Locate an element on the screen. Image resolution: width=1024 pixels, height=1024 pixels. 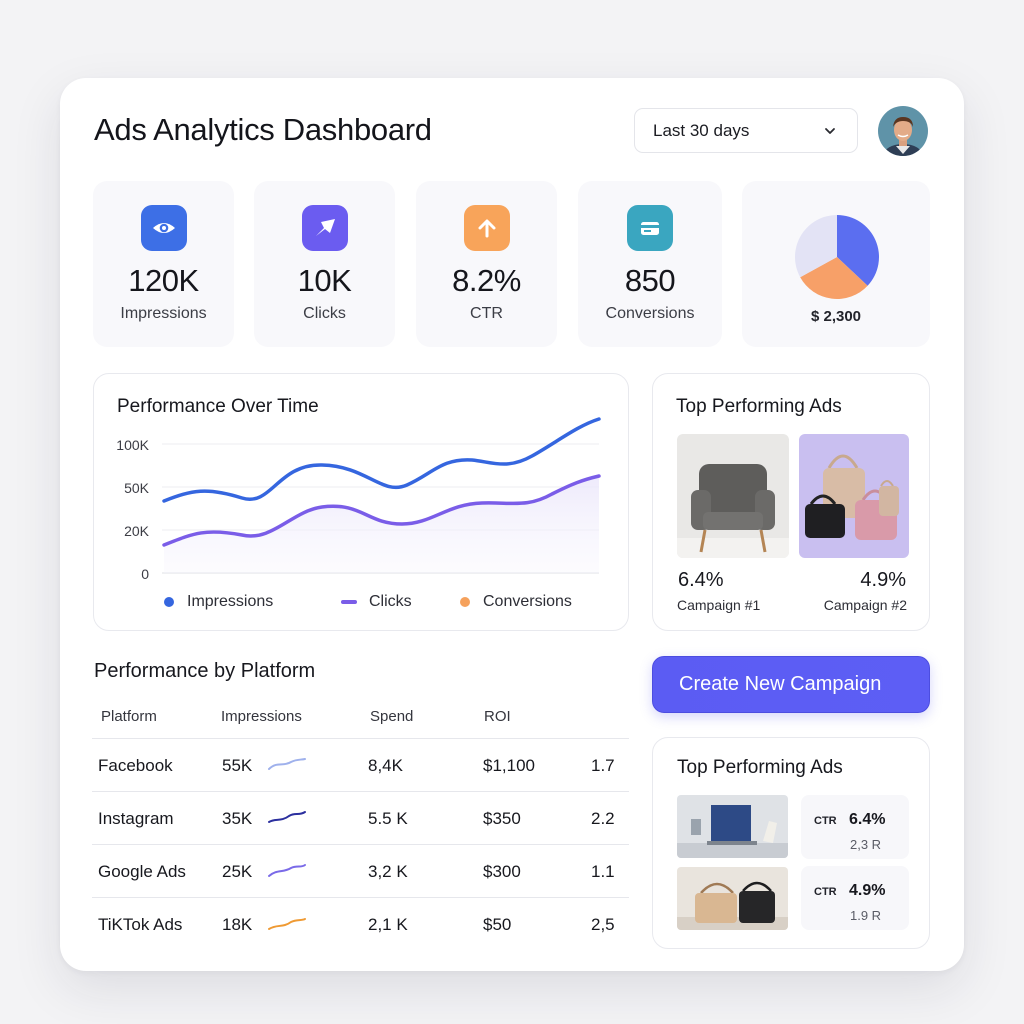
kpi-value: 8.2% is located at coordinates (486, 280).